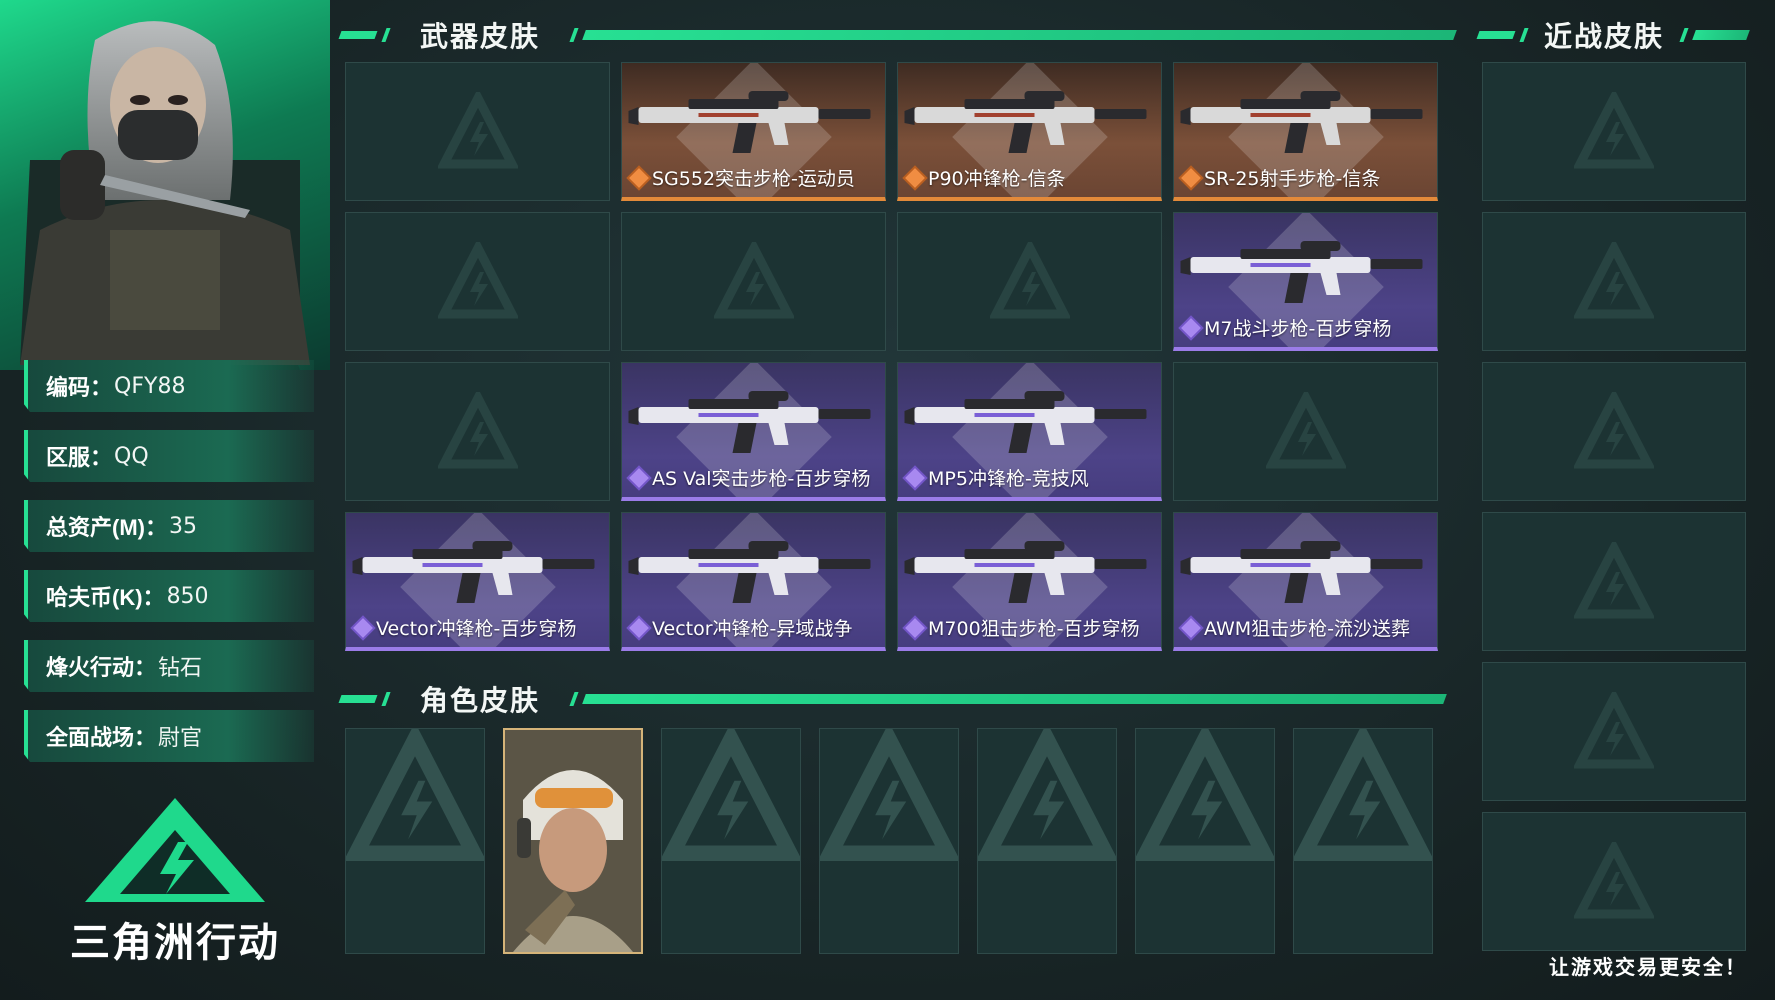 This screenshot has height=1000, width=1775. What do you see at coordinates (1029, 431) in the screenshot?
I see `weapon-card: MP5冲锋枪-竞技风` at bounding box center [1029, 431].